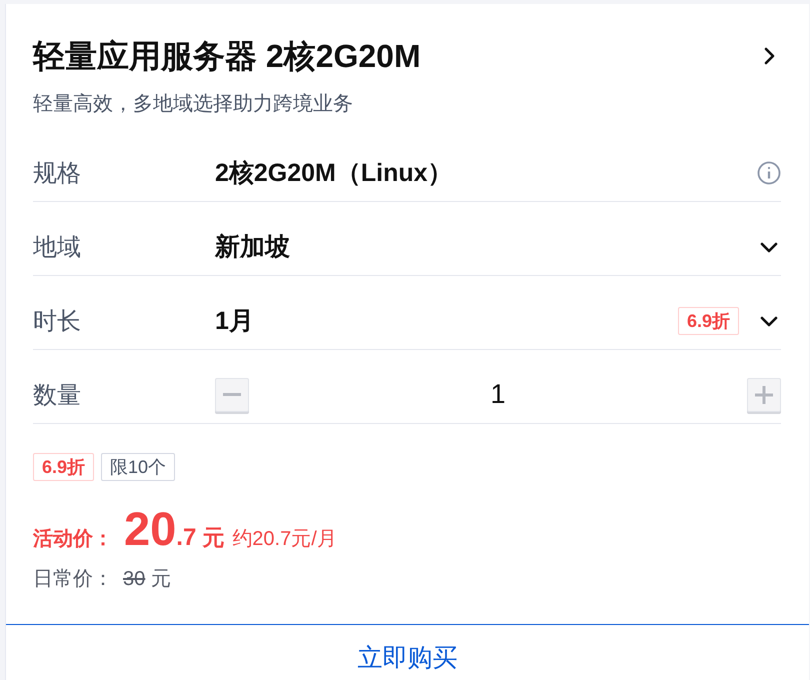  Describe the element at coordinates (57, 321) in the screenshot. I see `field-label: 时长` at that location.